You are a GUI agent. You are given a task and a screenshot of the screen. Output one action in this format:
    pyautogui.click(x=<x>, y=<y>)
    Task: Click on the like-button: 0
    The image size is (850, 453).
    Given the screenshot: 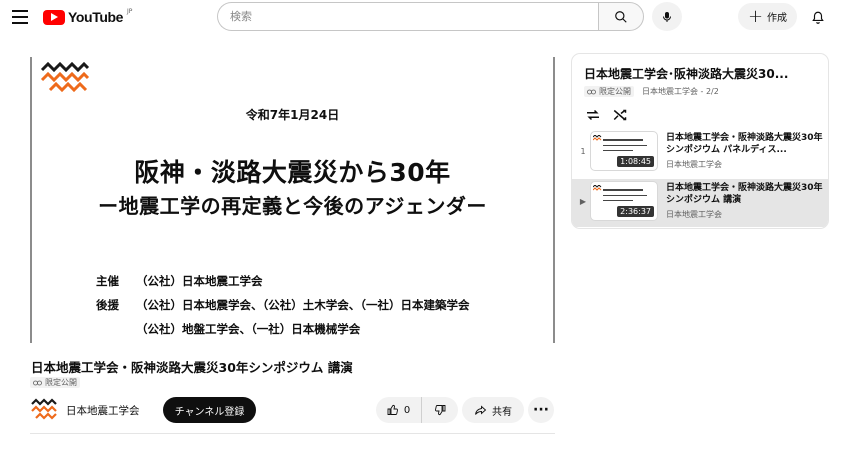 What is the action you would take?
    pyautogui.click(x=399, y=410)
    